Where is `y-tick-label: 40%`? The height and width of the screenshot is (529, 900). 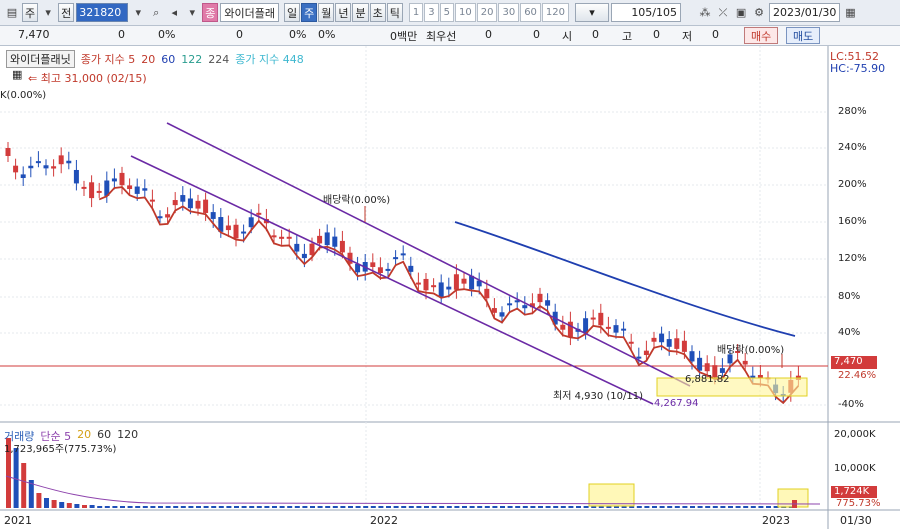 y-tick-label: 40% is located at coordinates (849, 332).